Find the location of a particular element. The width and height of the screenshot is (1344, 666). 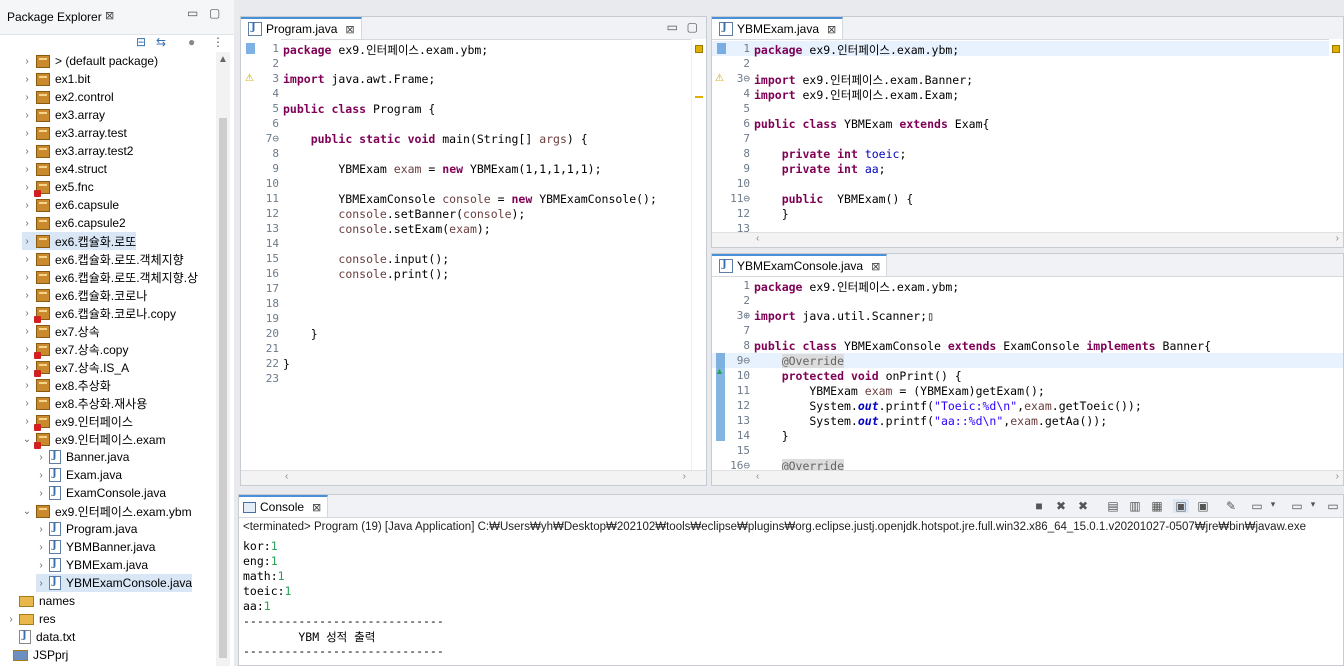

terminate-icon: ■ is located at coordinates (1039, 506).